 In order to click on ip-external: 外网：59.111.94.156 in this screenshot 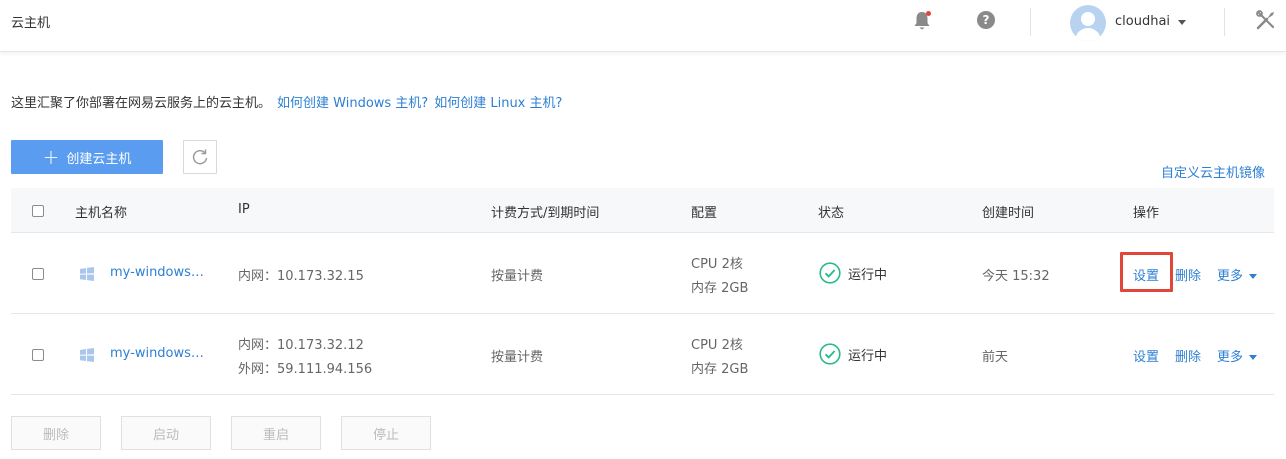, I will do `click(305, 369)`.